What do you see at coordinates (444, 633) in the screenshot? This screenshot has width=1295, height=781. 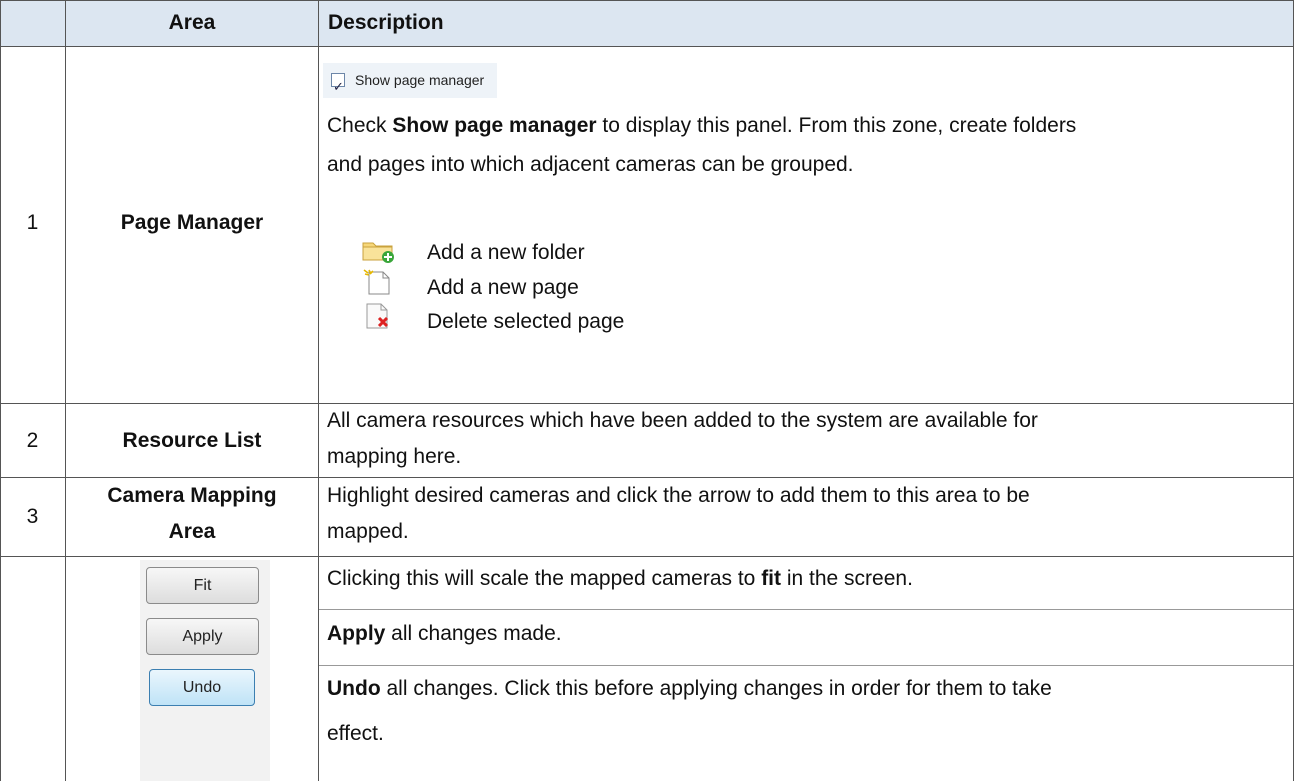 I see `apply-description: Apply all changes made.` at bounding box center [444, 633].